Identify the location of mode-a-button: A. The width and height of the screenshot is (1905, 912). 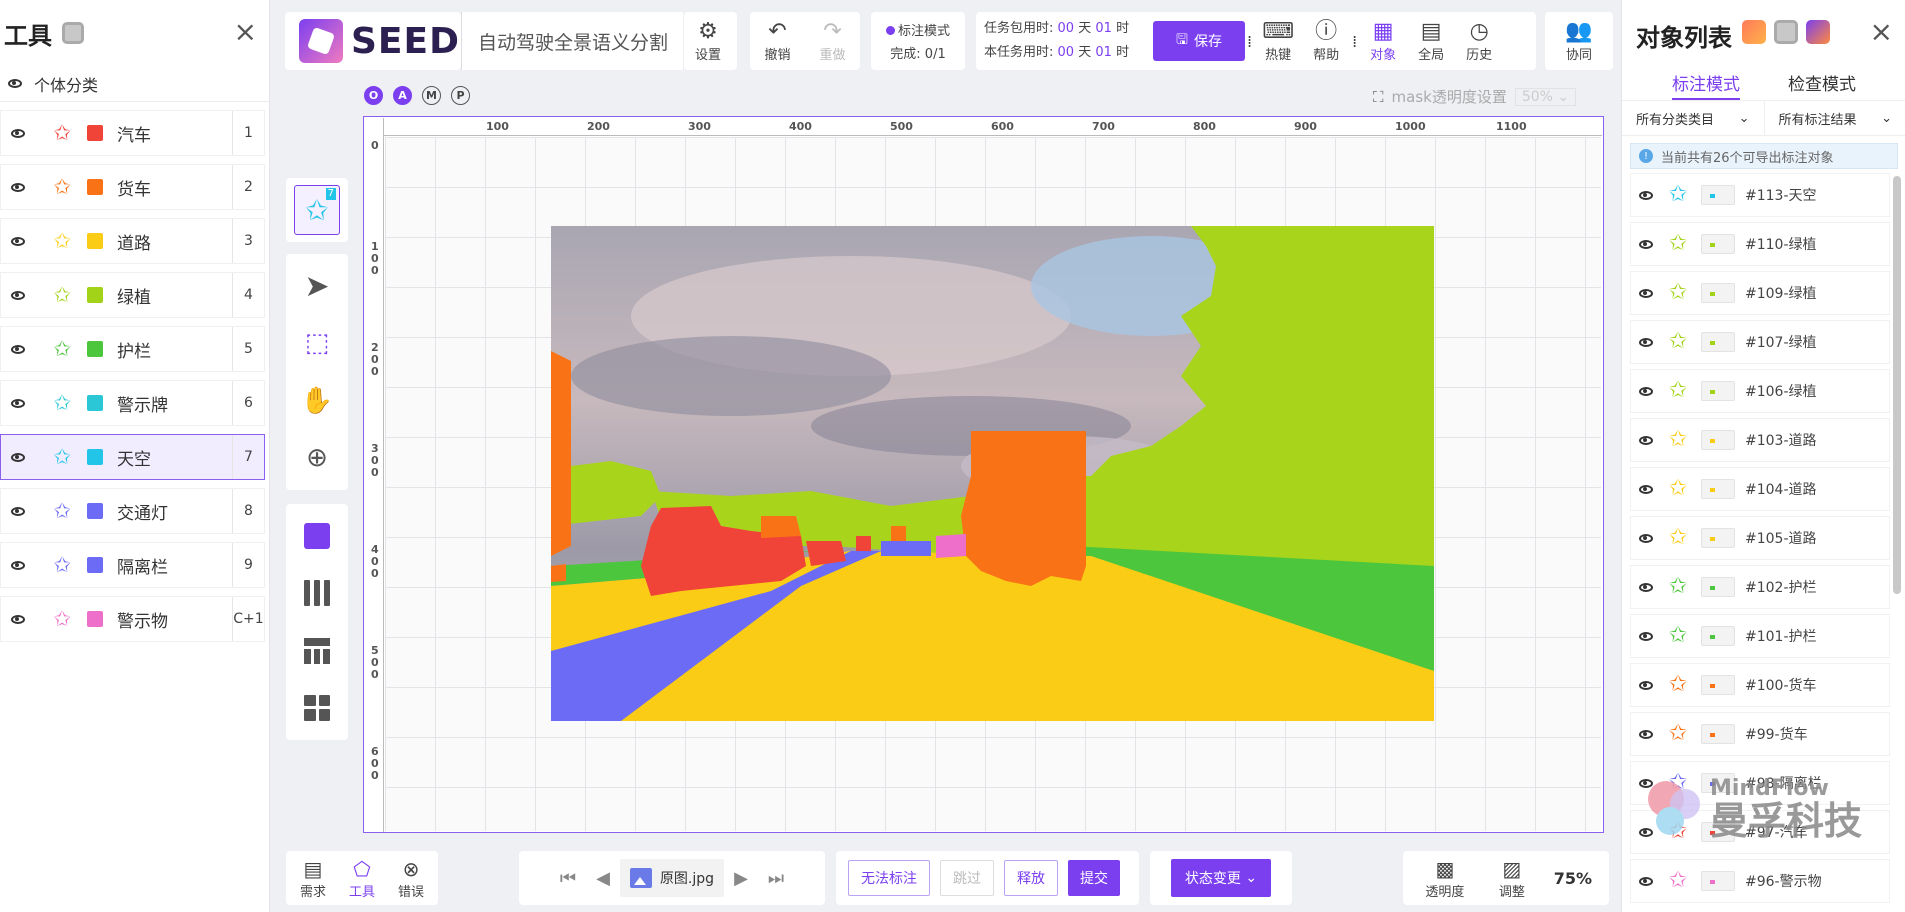
(402, 95).